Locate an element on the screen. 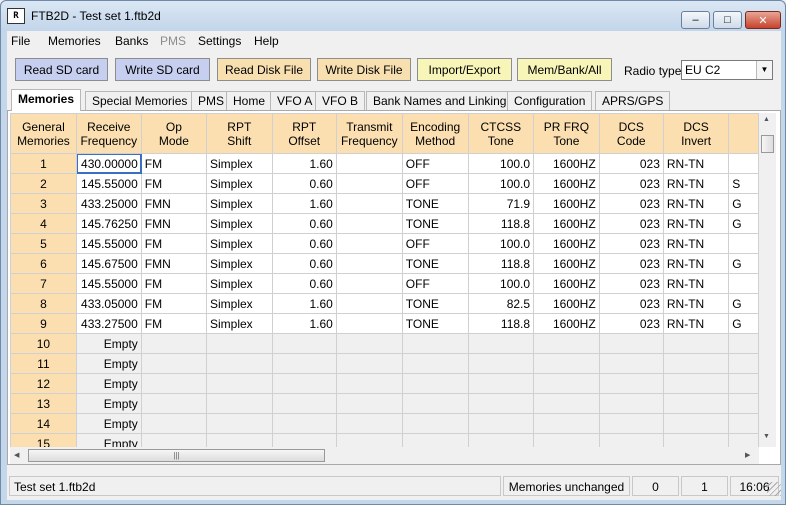  table-row: 14 Empty is located at coordinates (384, 423).